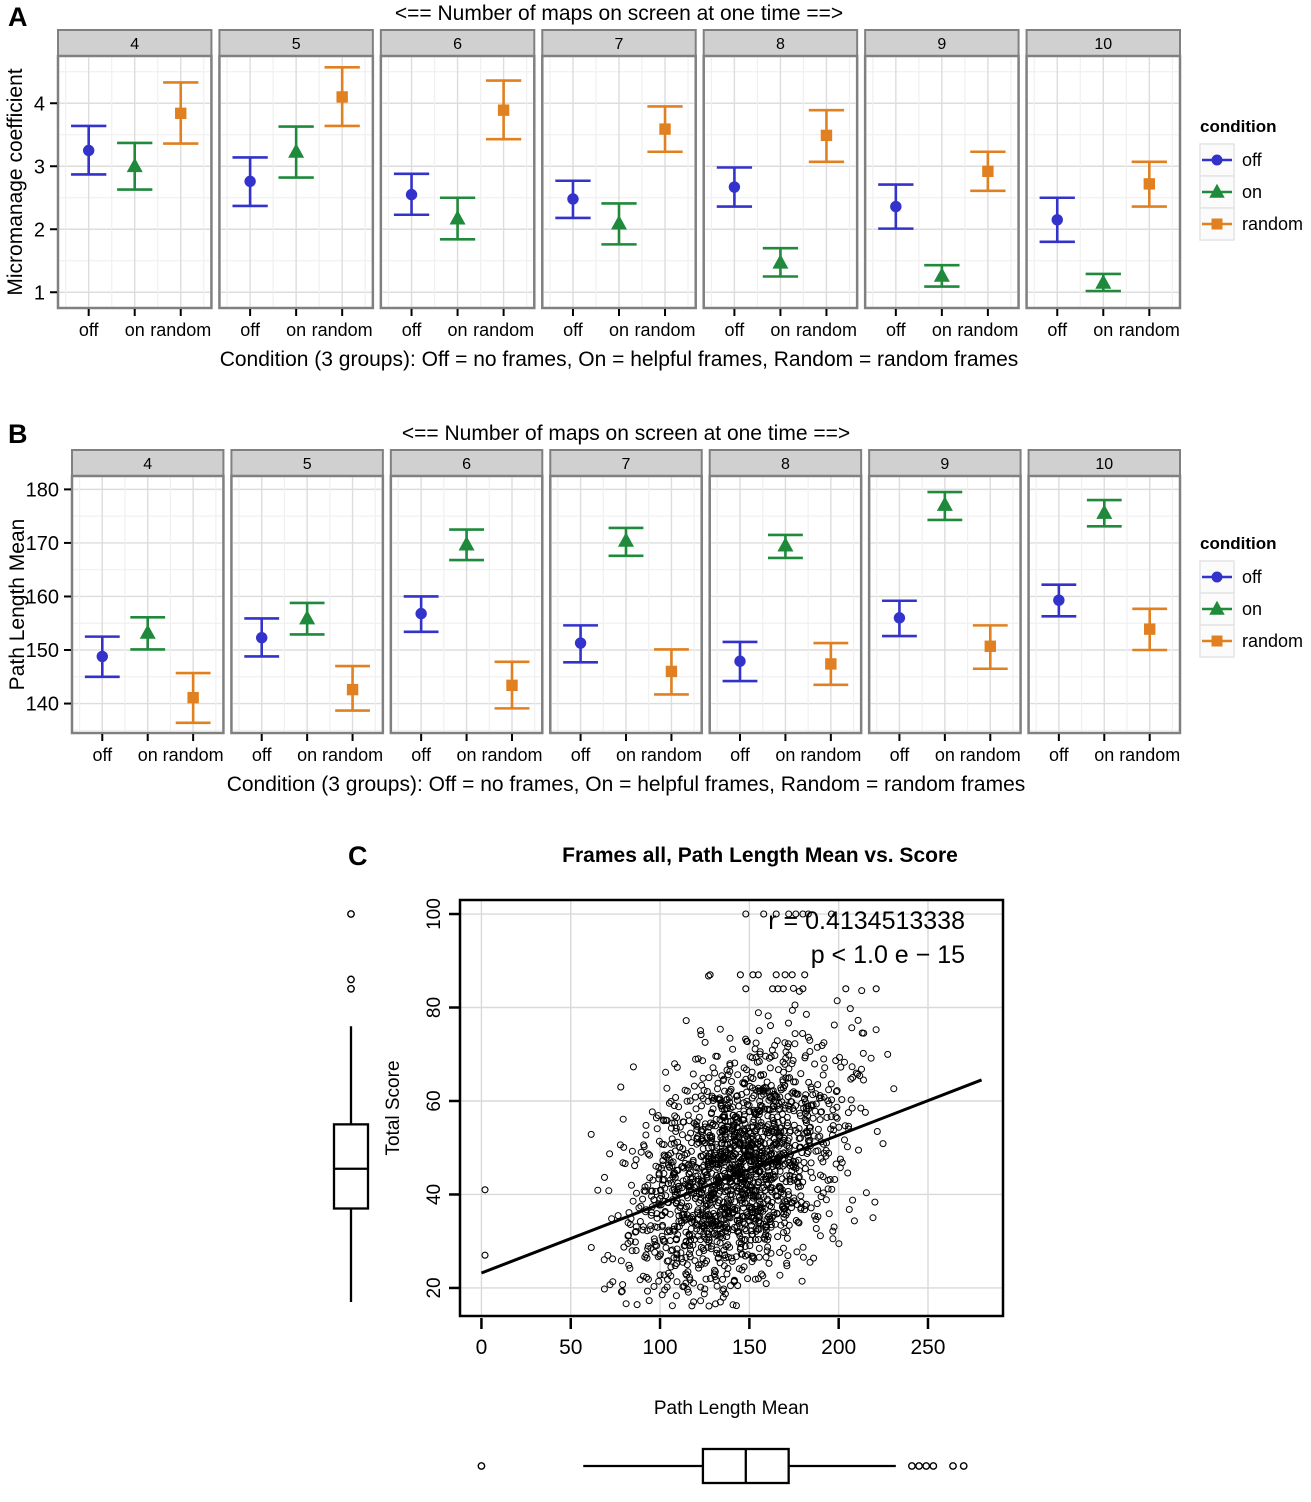 The image size is (1311, 1502). I want to click on y-axis-label: Micromanage coefficient, so click(15, 181).